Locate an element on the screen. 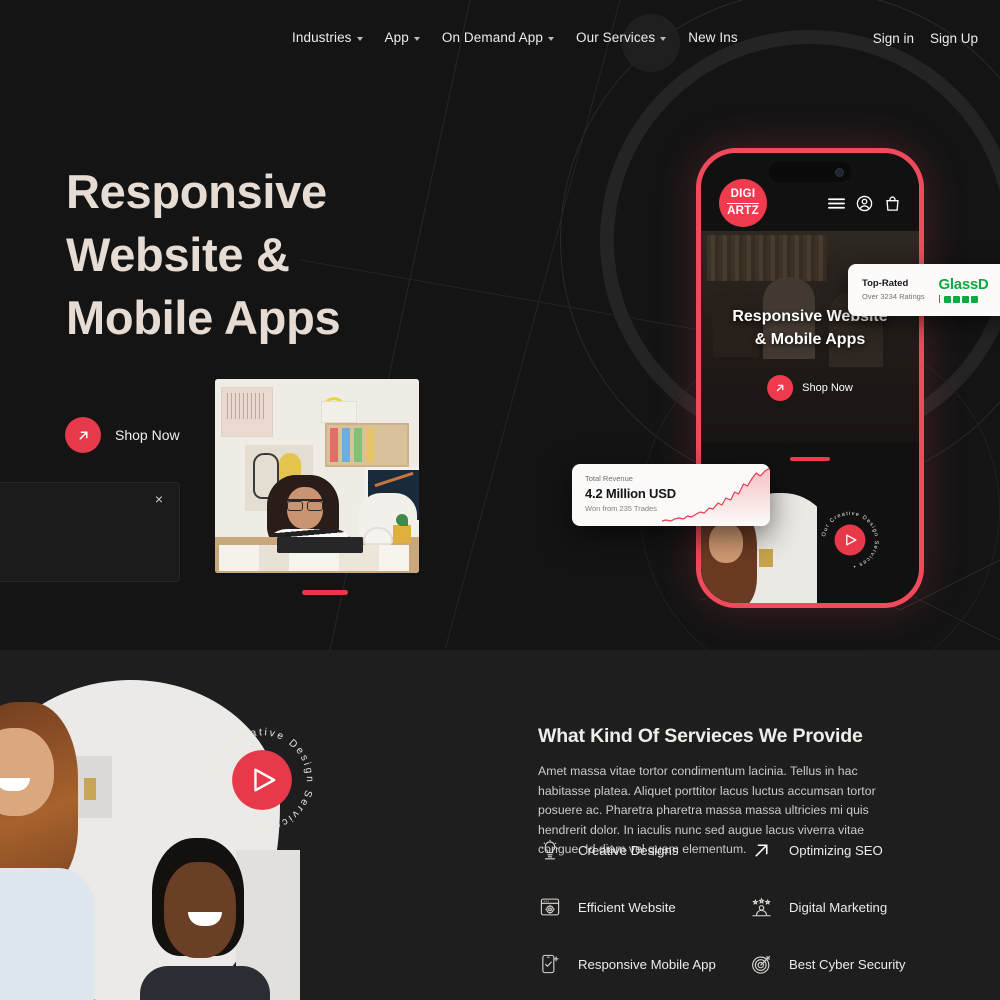 The height and width of the screenshot is (1000, 1000). nav-auth-actions: Sign in Sign Up is located at coordinates (925, 38).